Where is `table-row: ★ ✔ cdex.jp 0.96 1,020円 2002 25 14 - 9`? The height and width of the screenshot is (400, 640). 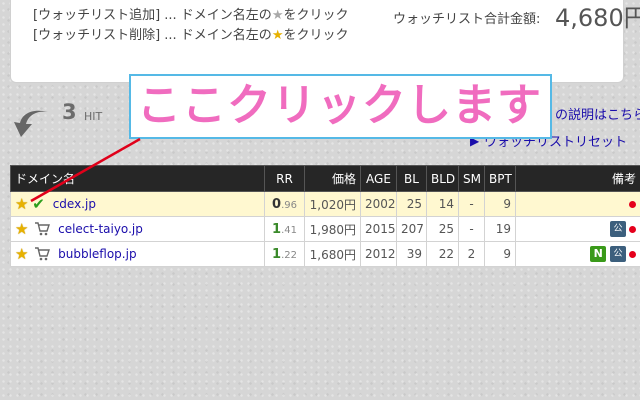
table-row: ★ ✔ cdex.jp 0.96 1,020円 2002 25 14 - 9 is located at coordinates (325, 204).